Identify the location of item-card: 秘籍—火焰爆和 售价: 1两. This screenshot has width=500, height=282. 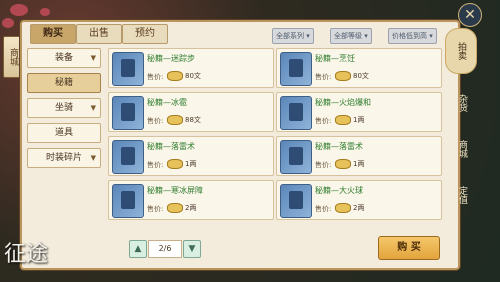
(359, 112).